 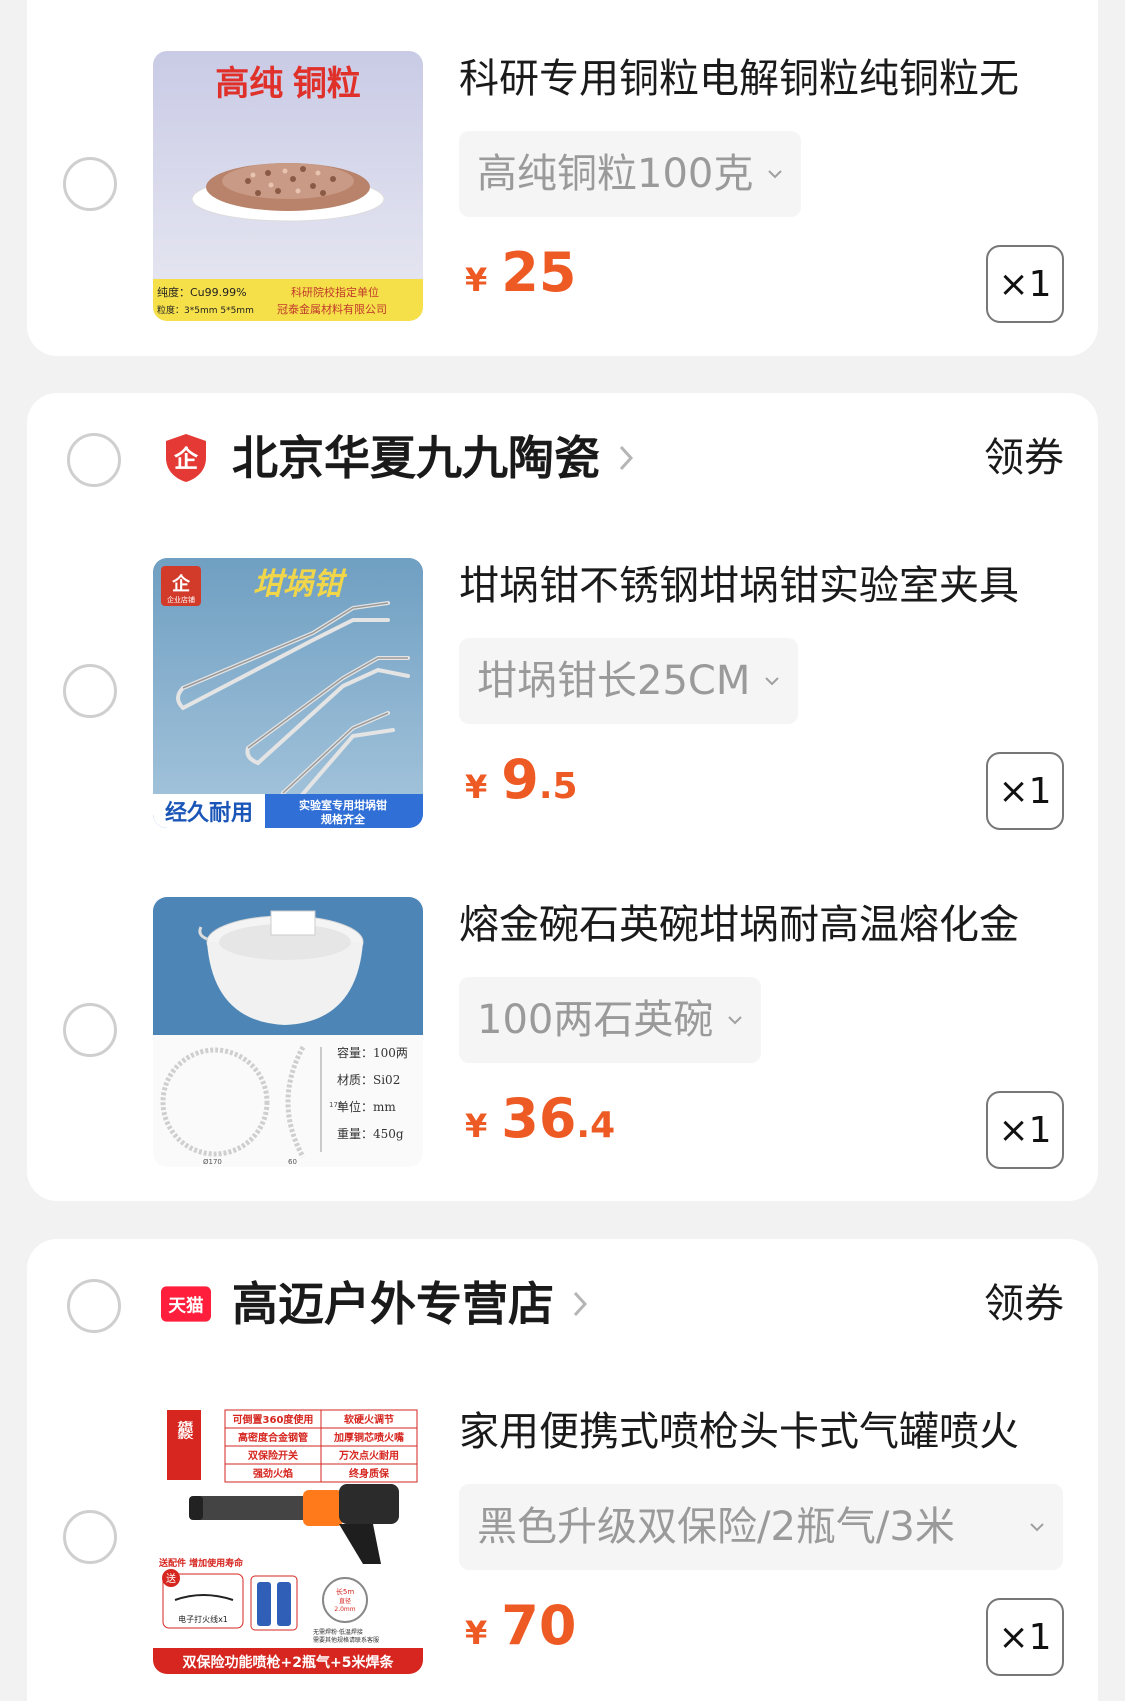 What do you see at coordinates (181, 599) in the screenshot?
I see `thumb-text: 企业店铺` at bounding box center [181, 599].